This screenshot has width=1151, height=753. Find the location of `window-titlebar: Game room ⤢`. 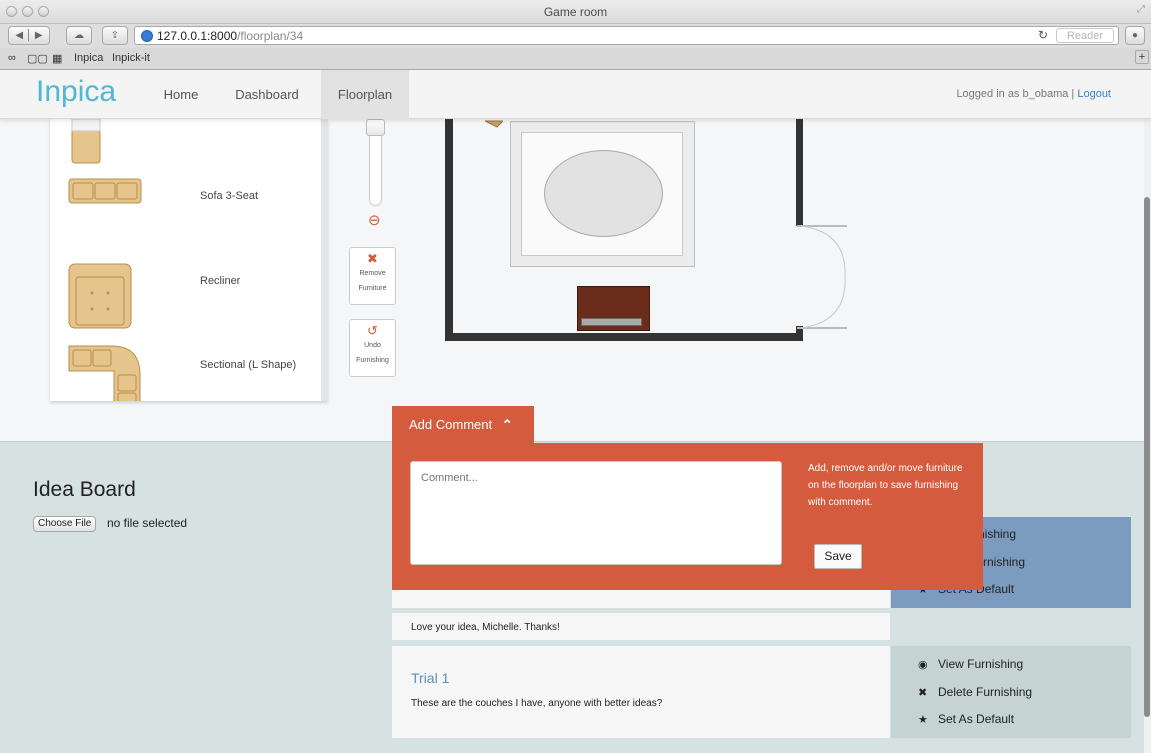

window-titlebar: Game room ⤢ is located at coordinates (575, 12).